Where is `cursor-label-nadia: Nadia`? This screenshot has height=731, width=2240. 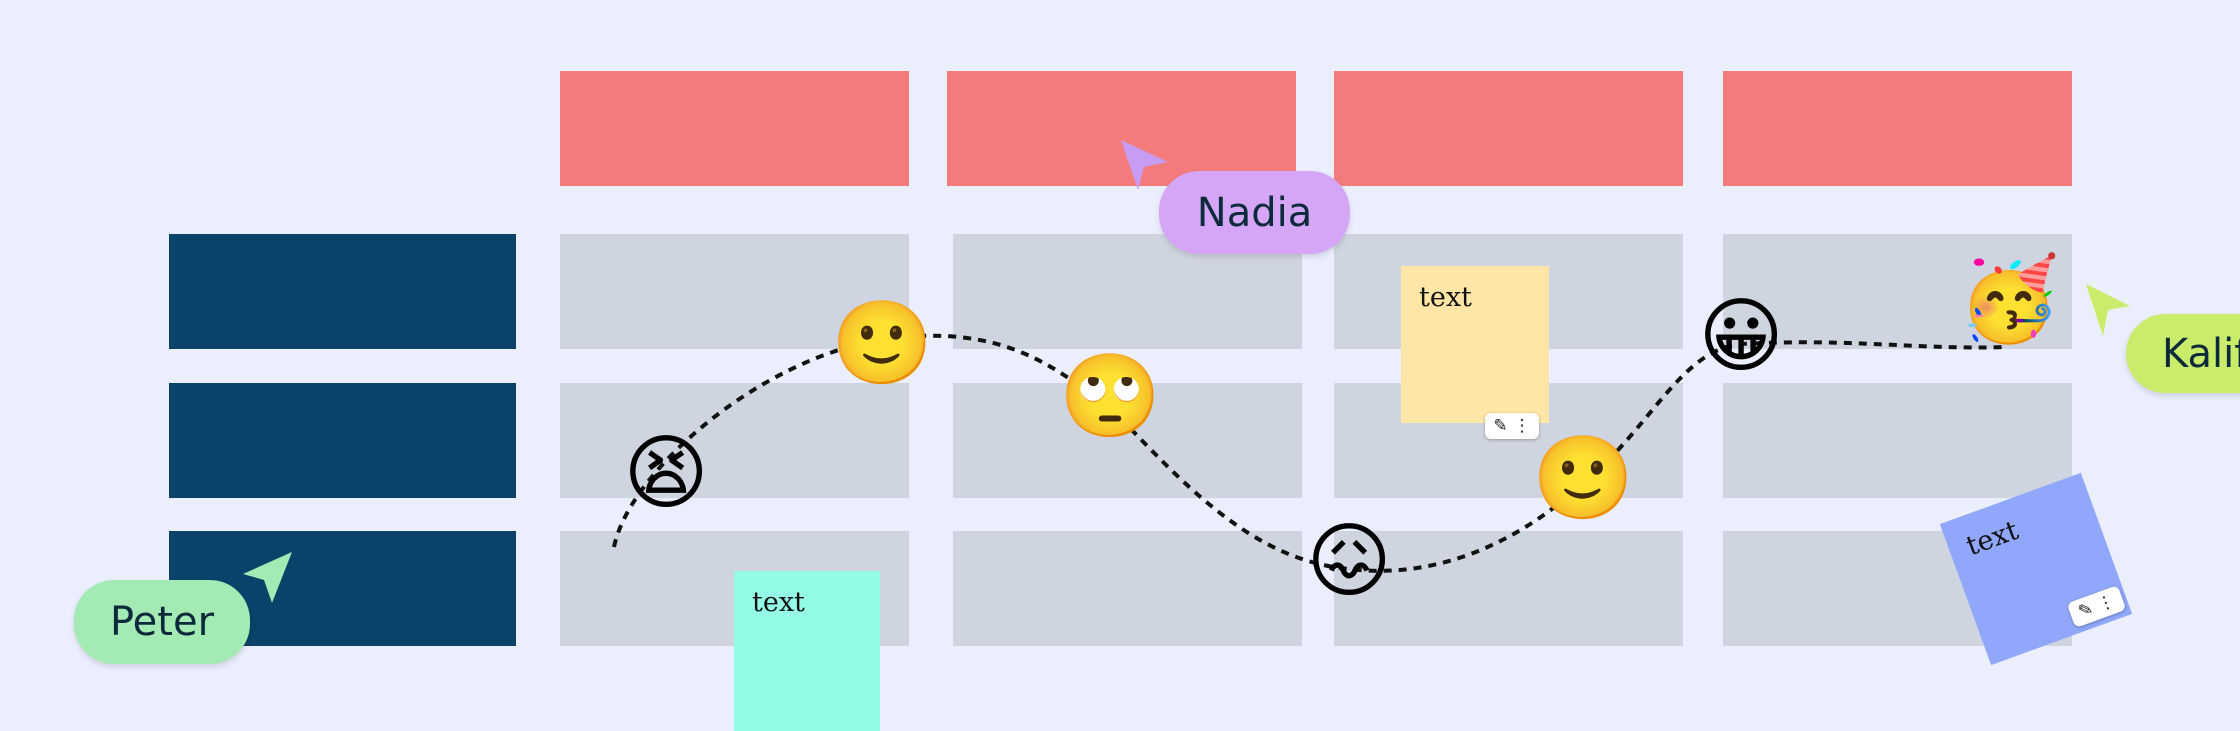 cursor-label-nadia: Nadia is located at coordinates (1254, 212).